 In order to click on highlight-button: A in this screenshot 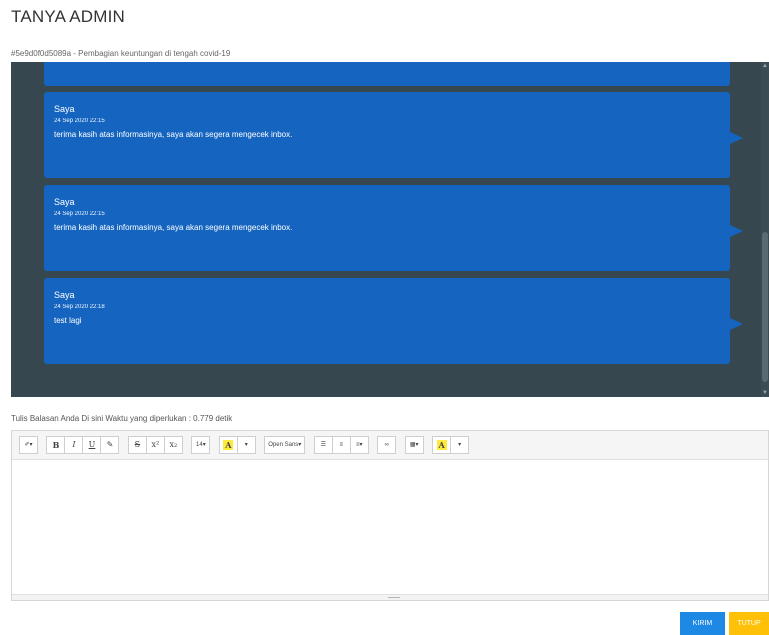, I will do `click(442, 445)`.